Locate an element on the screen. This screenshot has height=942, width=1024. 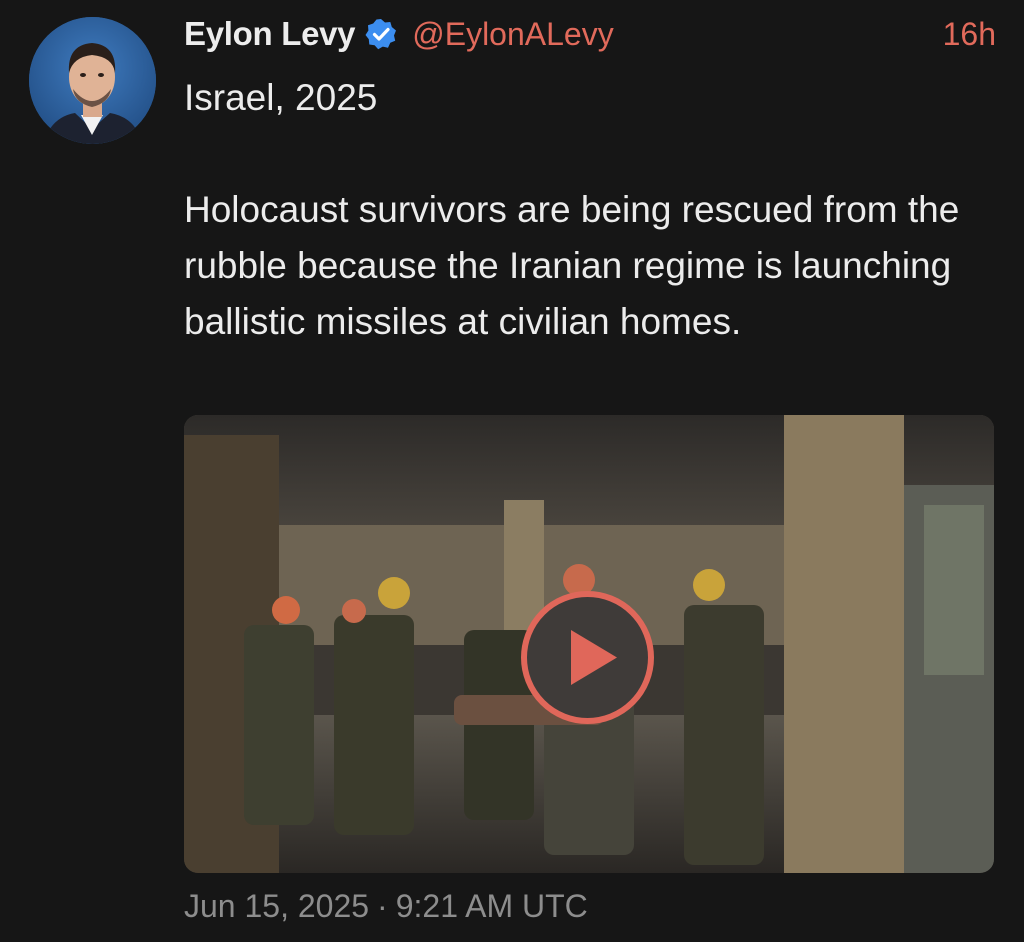
author-name: Eylon Levy is located at coordinates (270, 34).